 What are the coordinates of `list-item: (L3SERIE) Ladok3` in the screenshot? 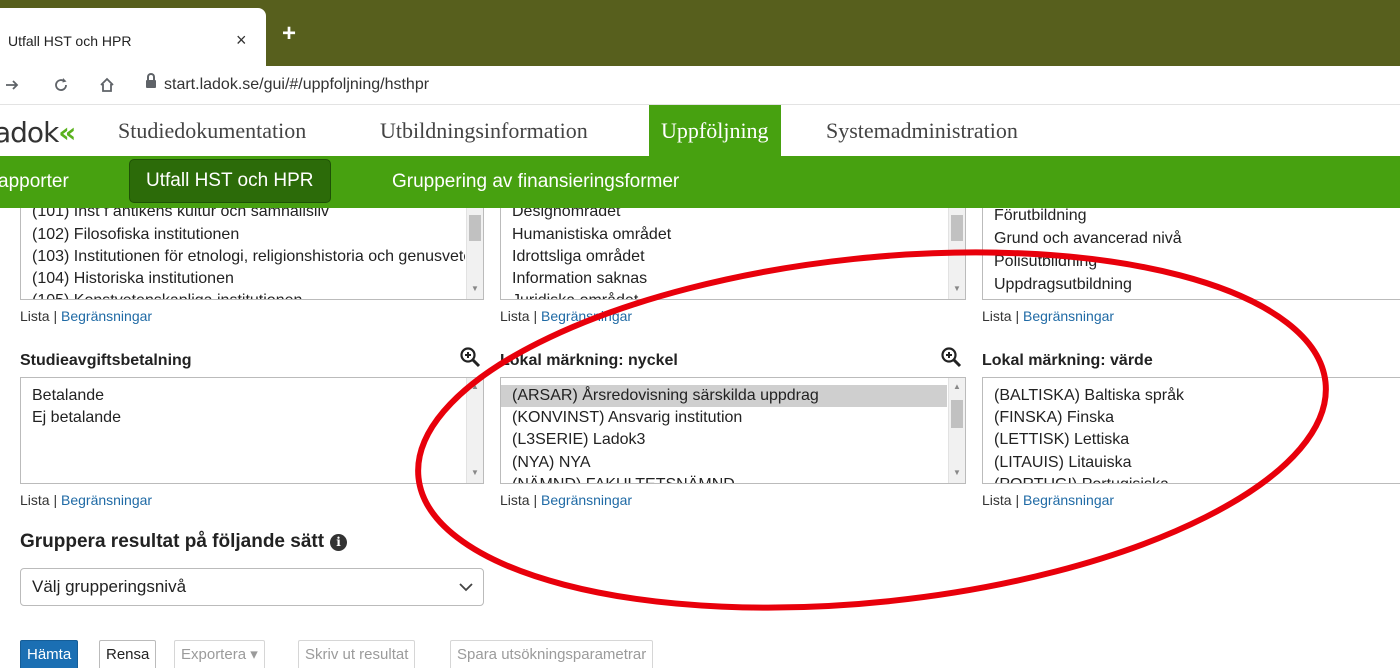 It's located at (724, 440).